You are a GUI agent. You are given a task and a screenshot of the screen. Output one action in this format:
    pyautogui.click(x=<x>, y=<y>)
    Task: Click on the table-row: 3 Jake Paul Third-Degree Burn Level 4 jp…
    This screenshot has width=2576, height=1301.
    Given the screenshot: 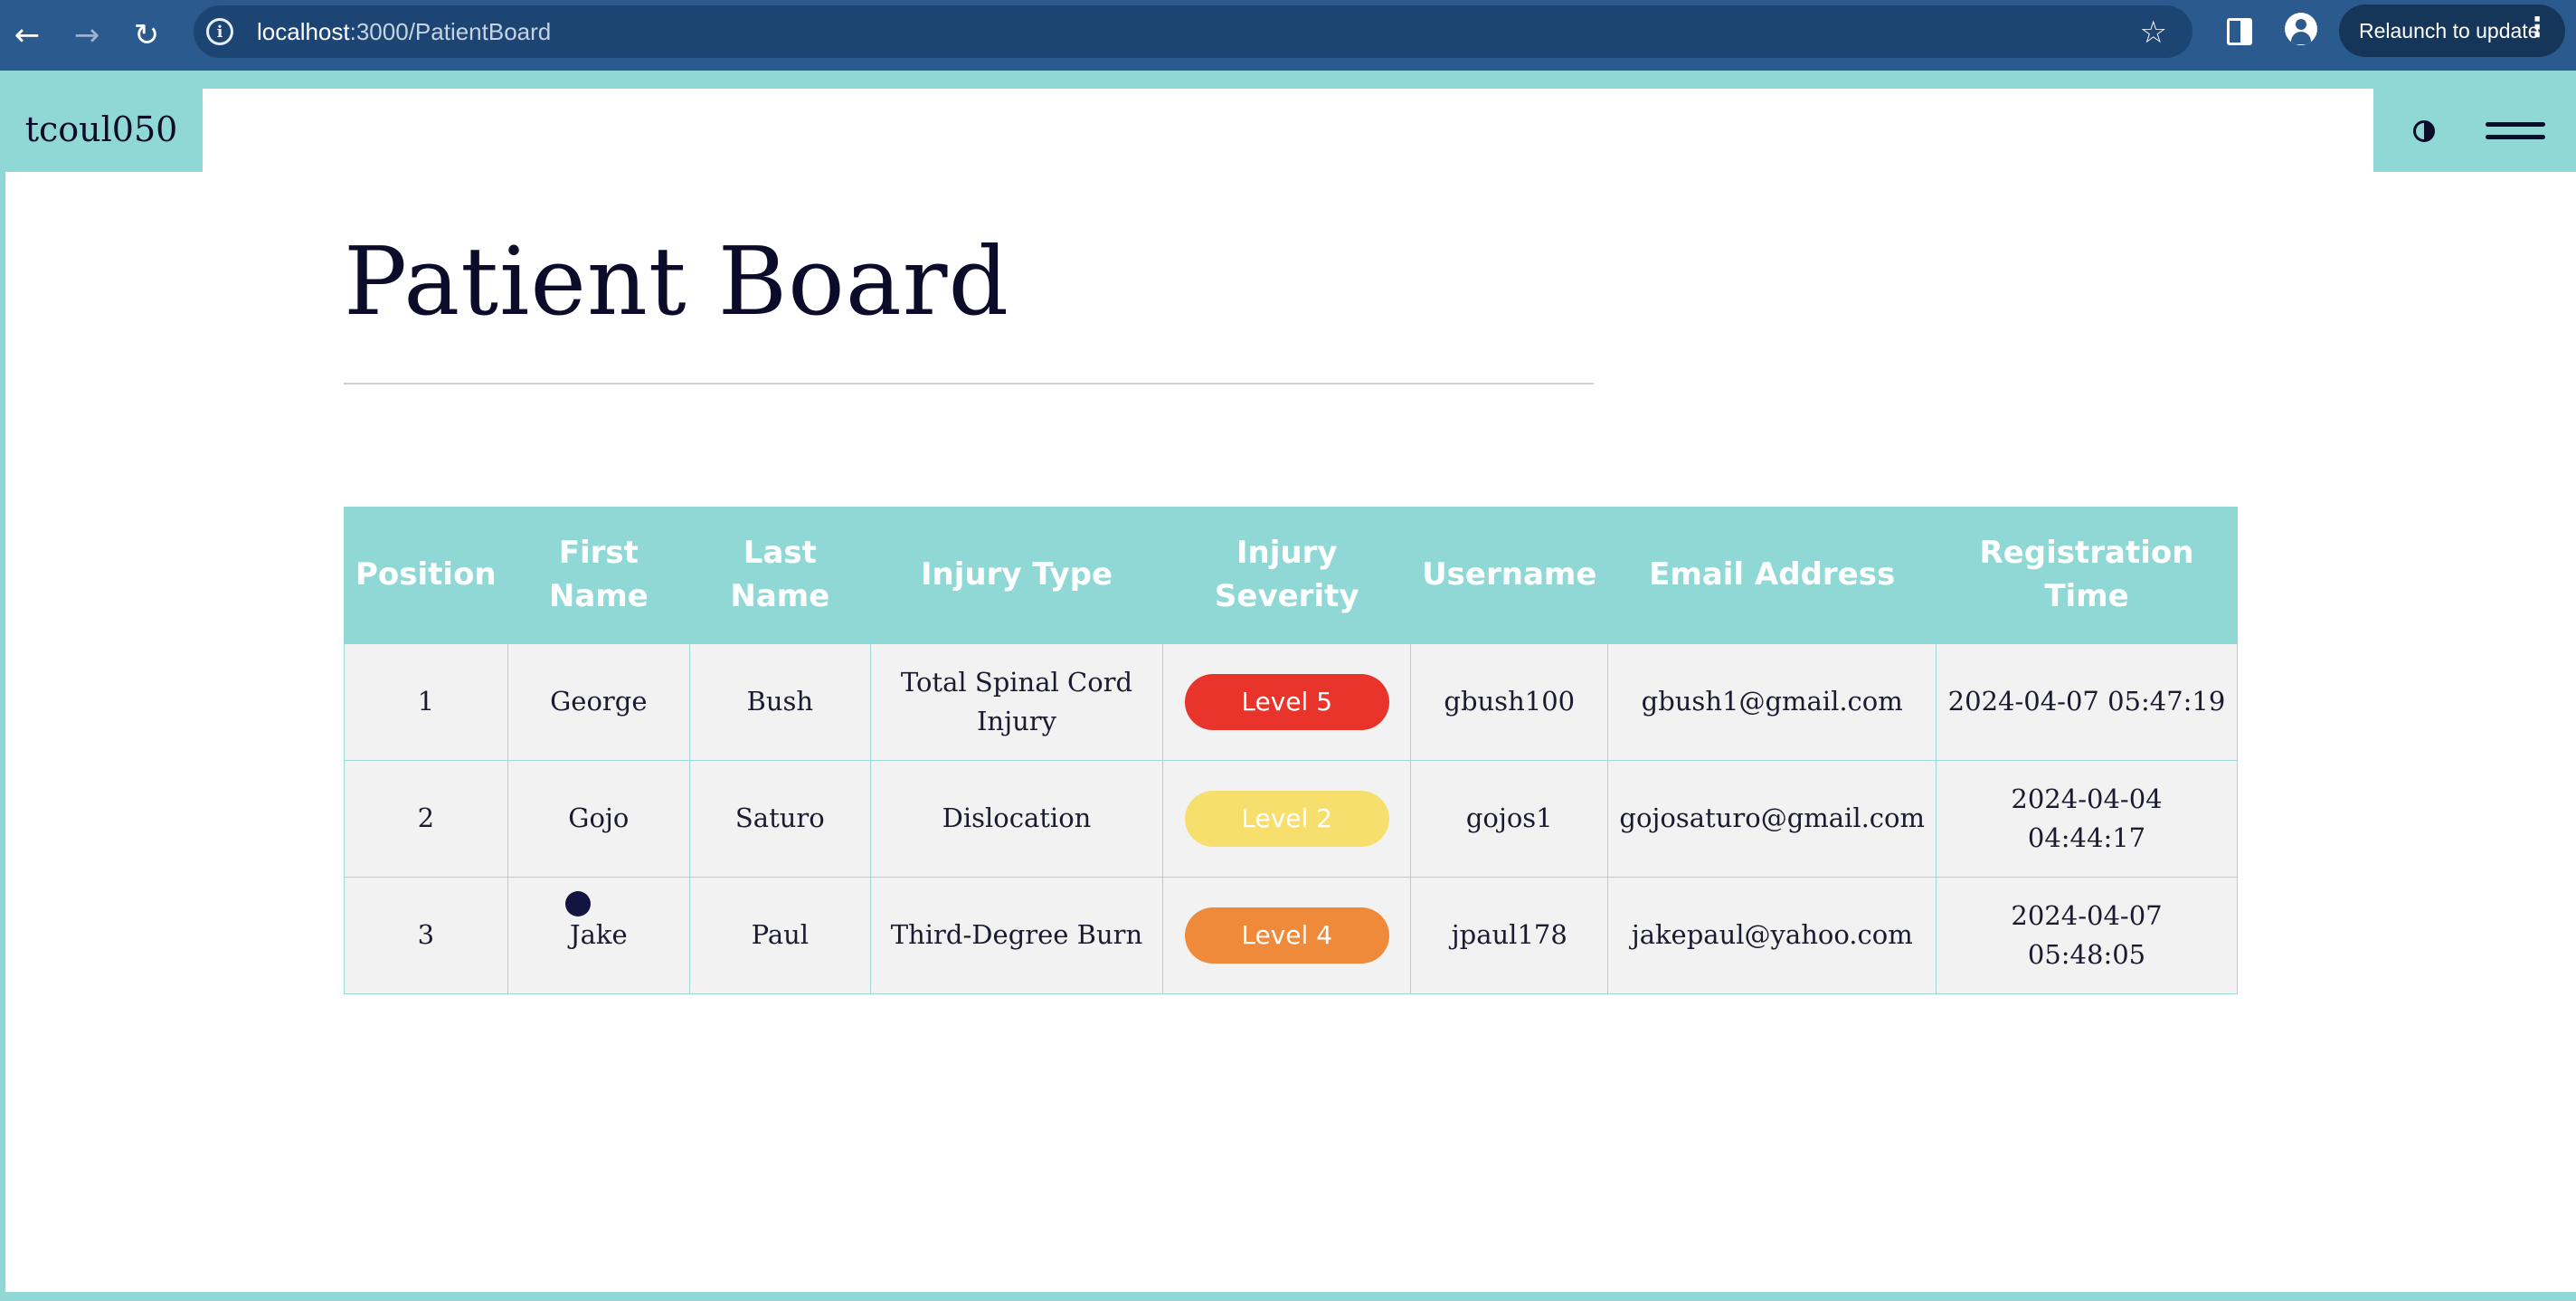 What is the action you would take?
    pyautogui.click(x=1291, y=935)
    